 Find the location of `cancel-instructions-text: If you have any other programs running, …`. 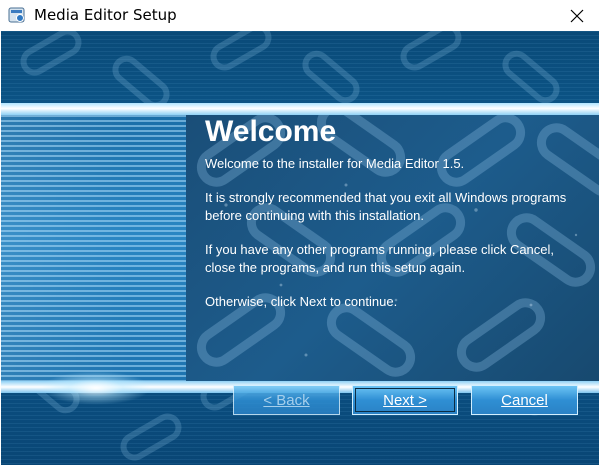

cancel-instructions-text: If you have any other programs running, … is located at coordinates (380, 258).